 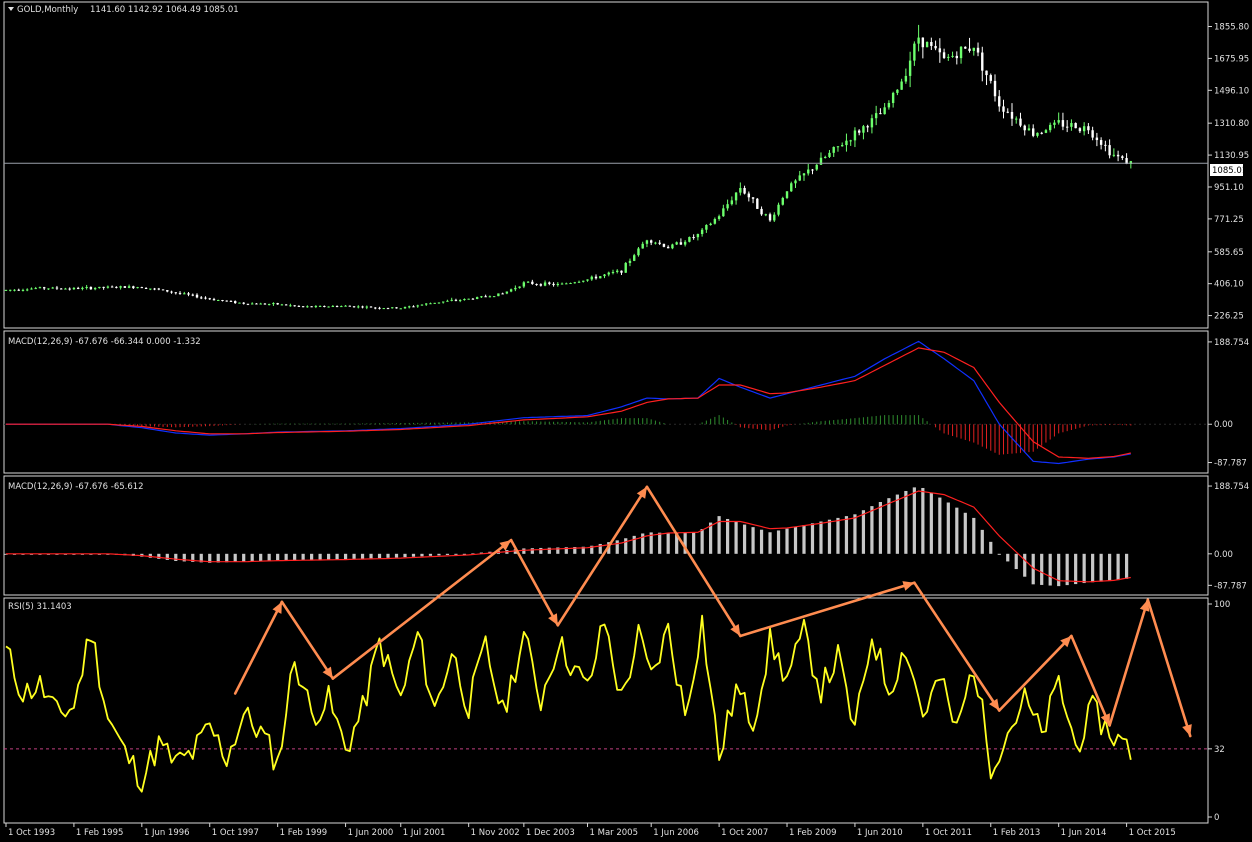 I want to click on rsi-tick-label-2: 0, so click(x=1216, y=818).